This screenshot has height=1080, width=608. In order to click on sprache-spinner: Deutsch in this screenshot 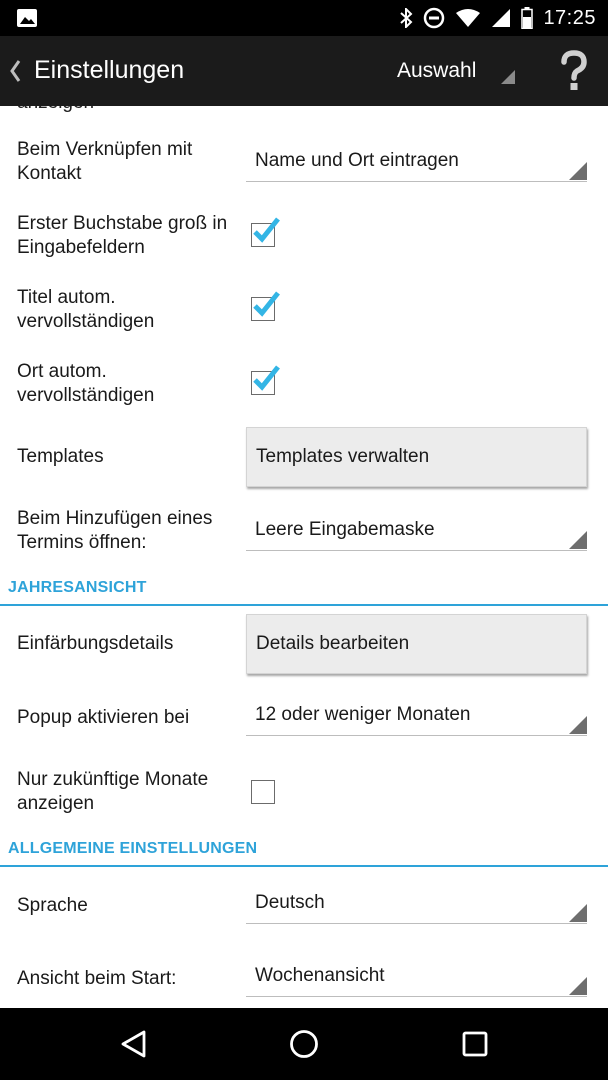, I will do `click(416, 904)`.